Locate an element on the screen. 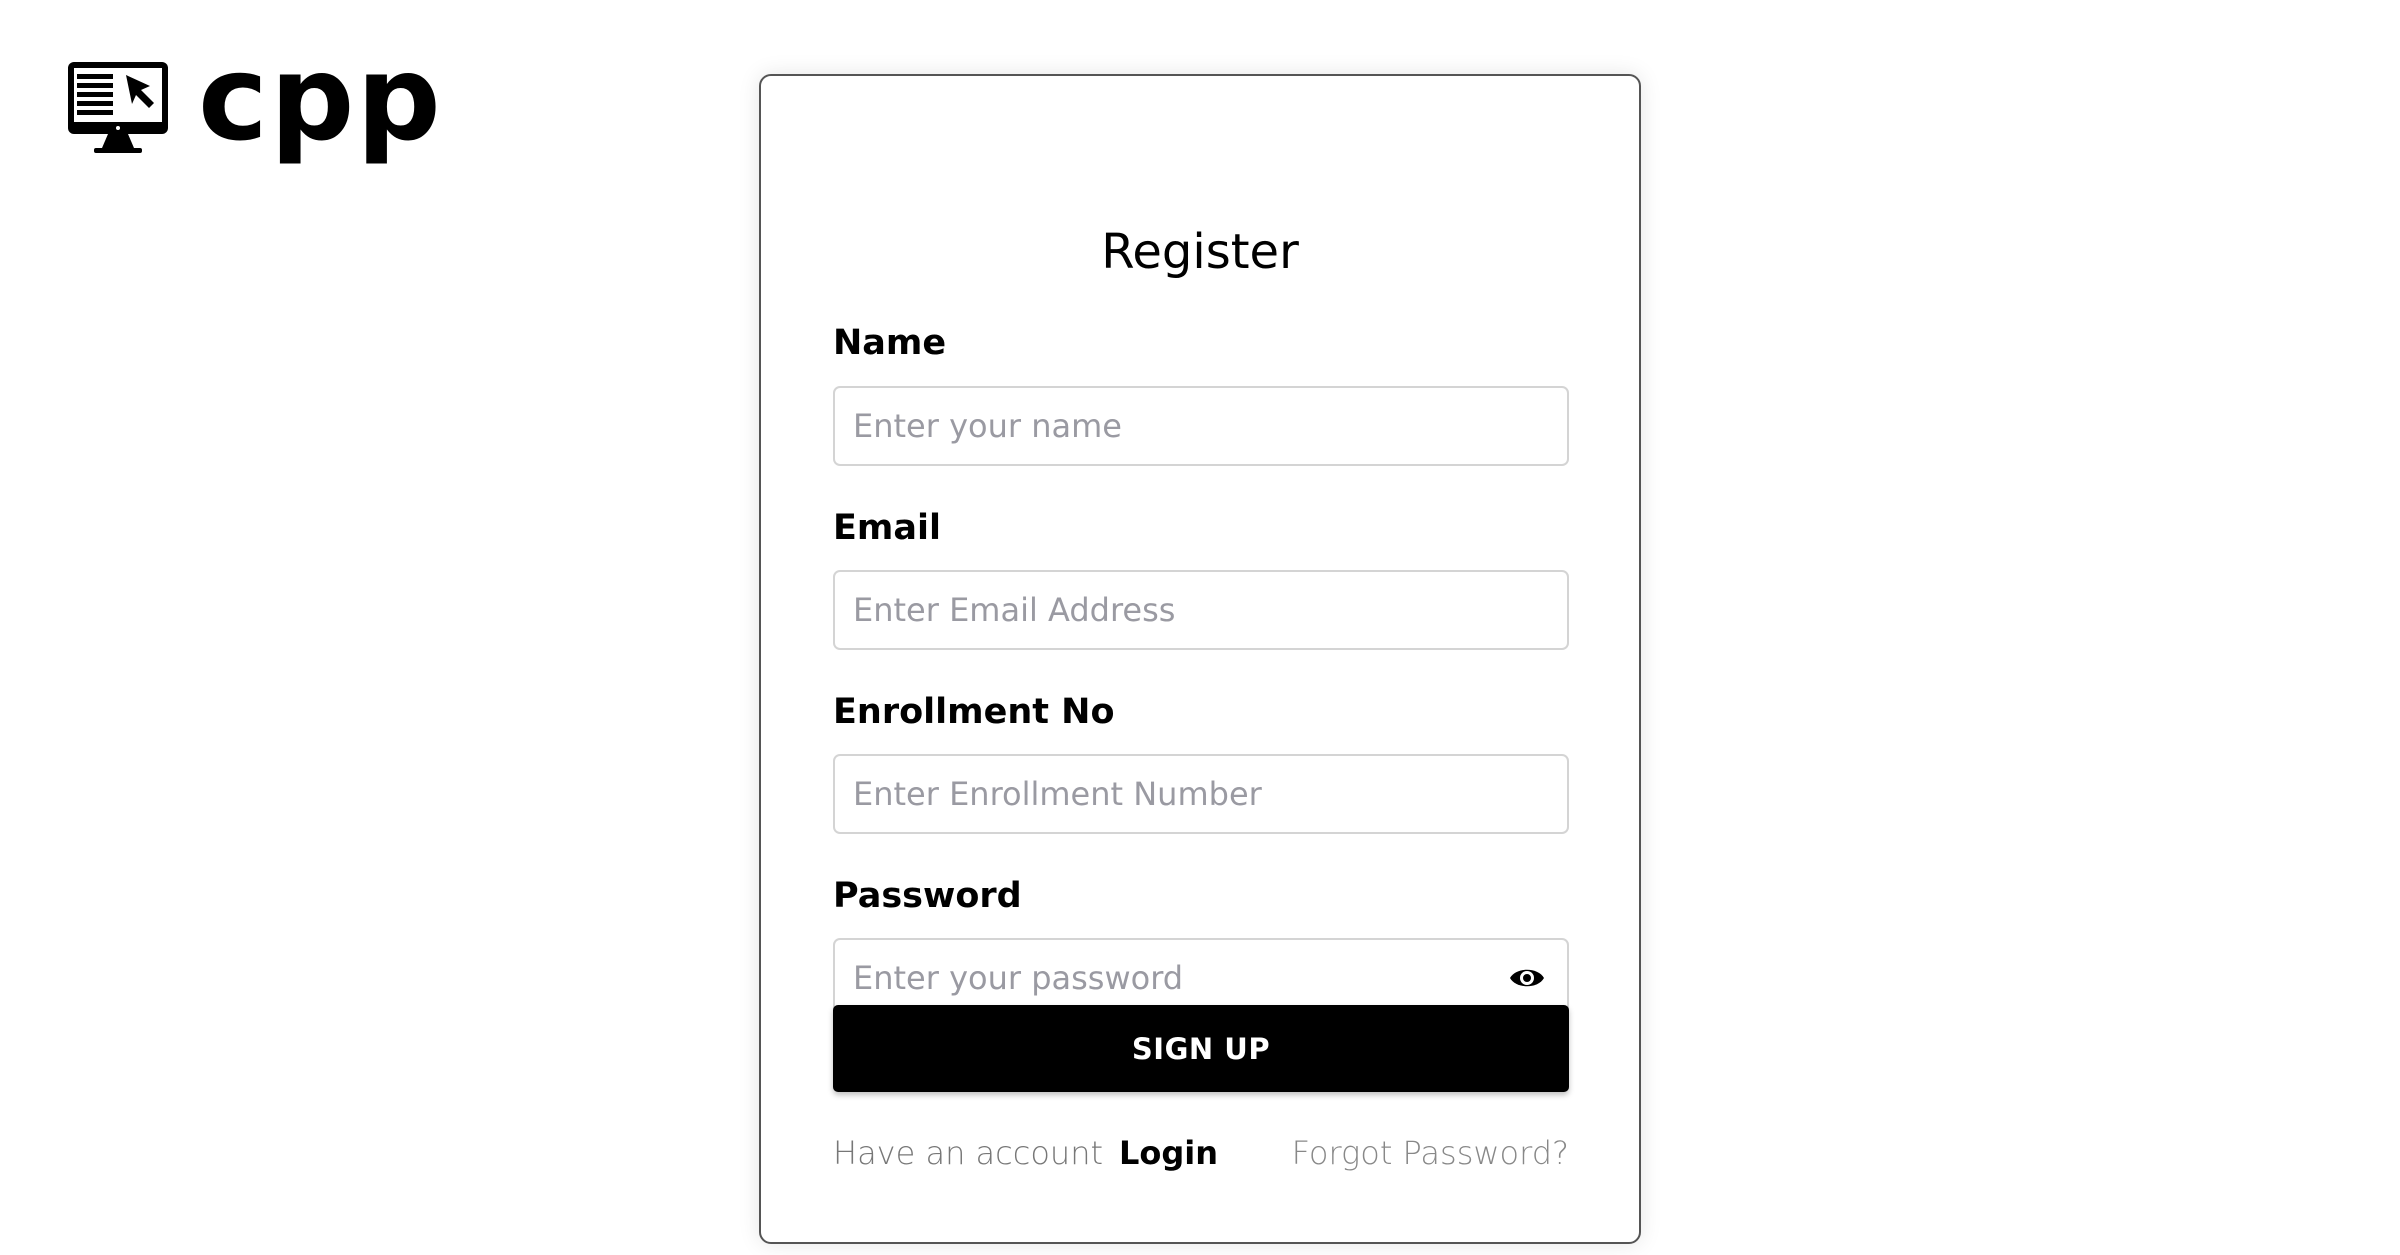 This screenshot has width=2400, height=1255. form-title: Register is located at coordinates (1200, 252).